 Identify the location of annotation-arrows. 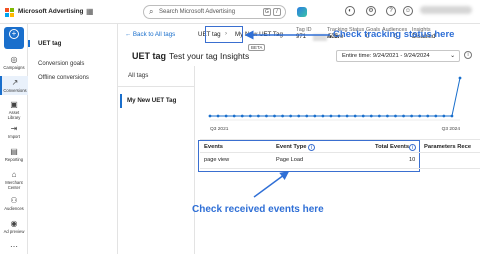
(287, 114).